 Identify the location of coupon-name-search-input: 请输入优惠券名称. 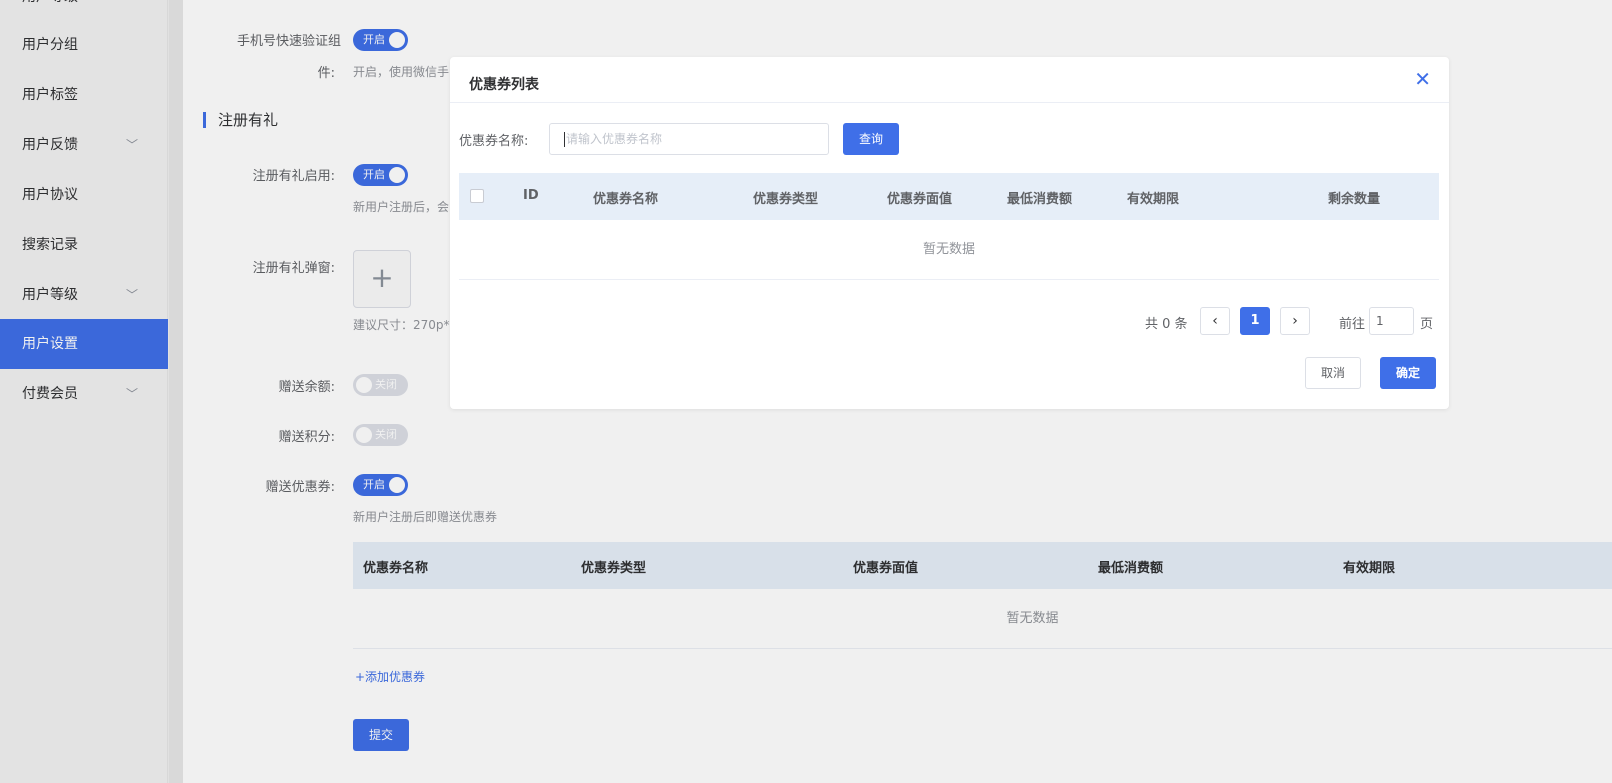
(689, 139).